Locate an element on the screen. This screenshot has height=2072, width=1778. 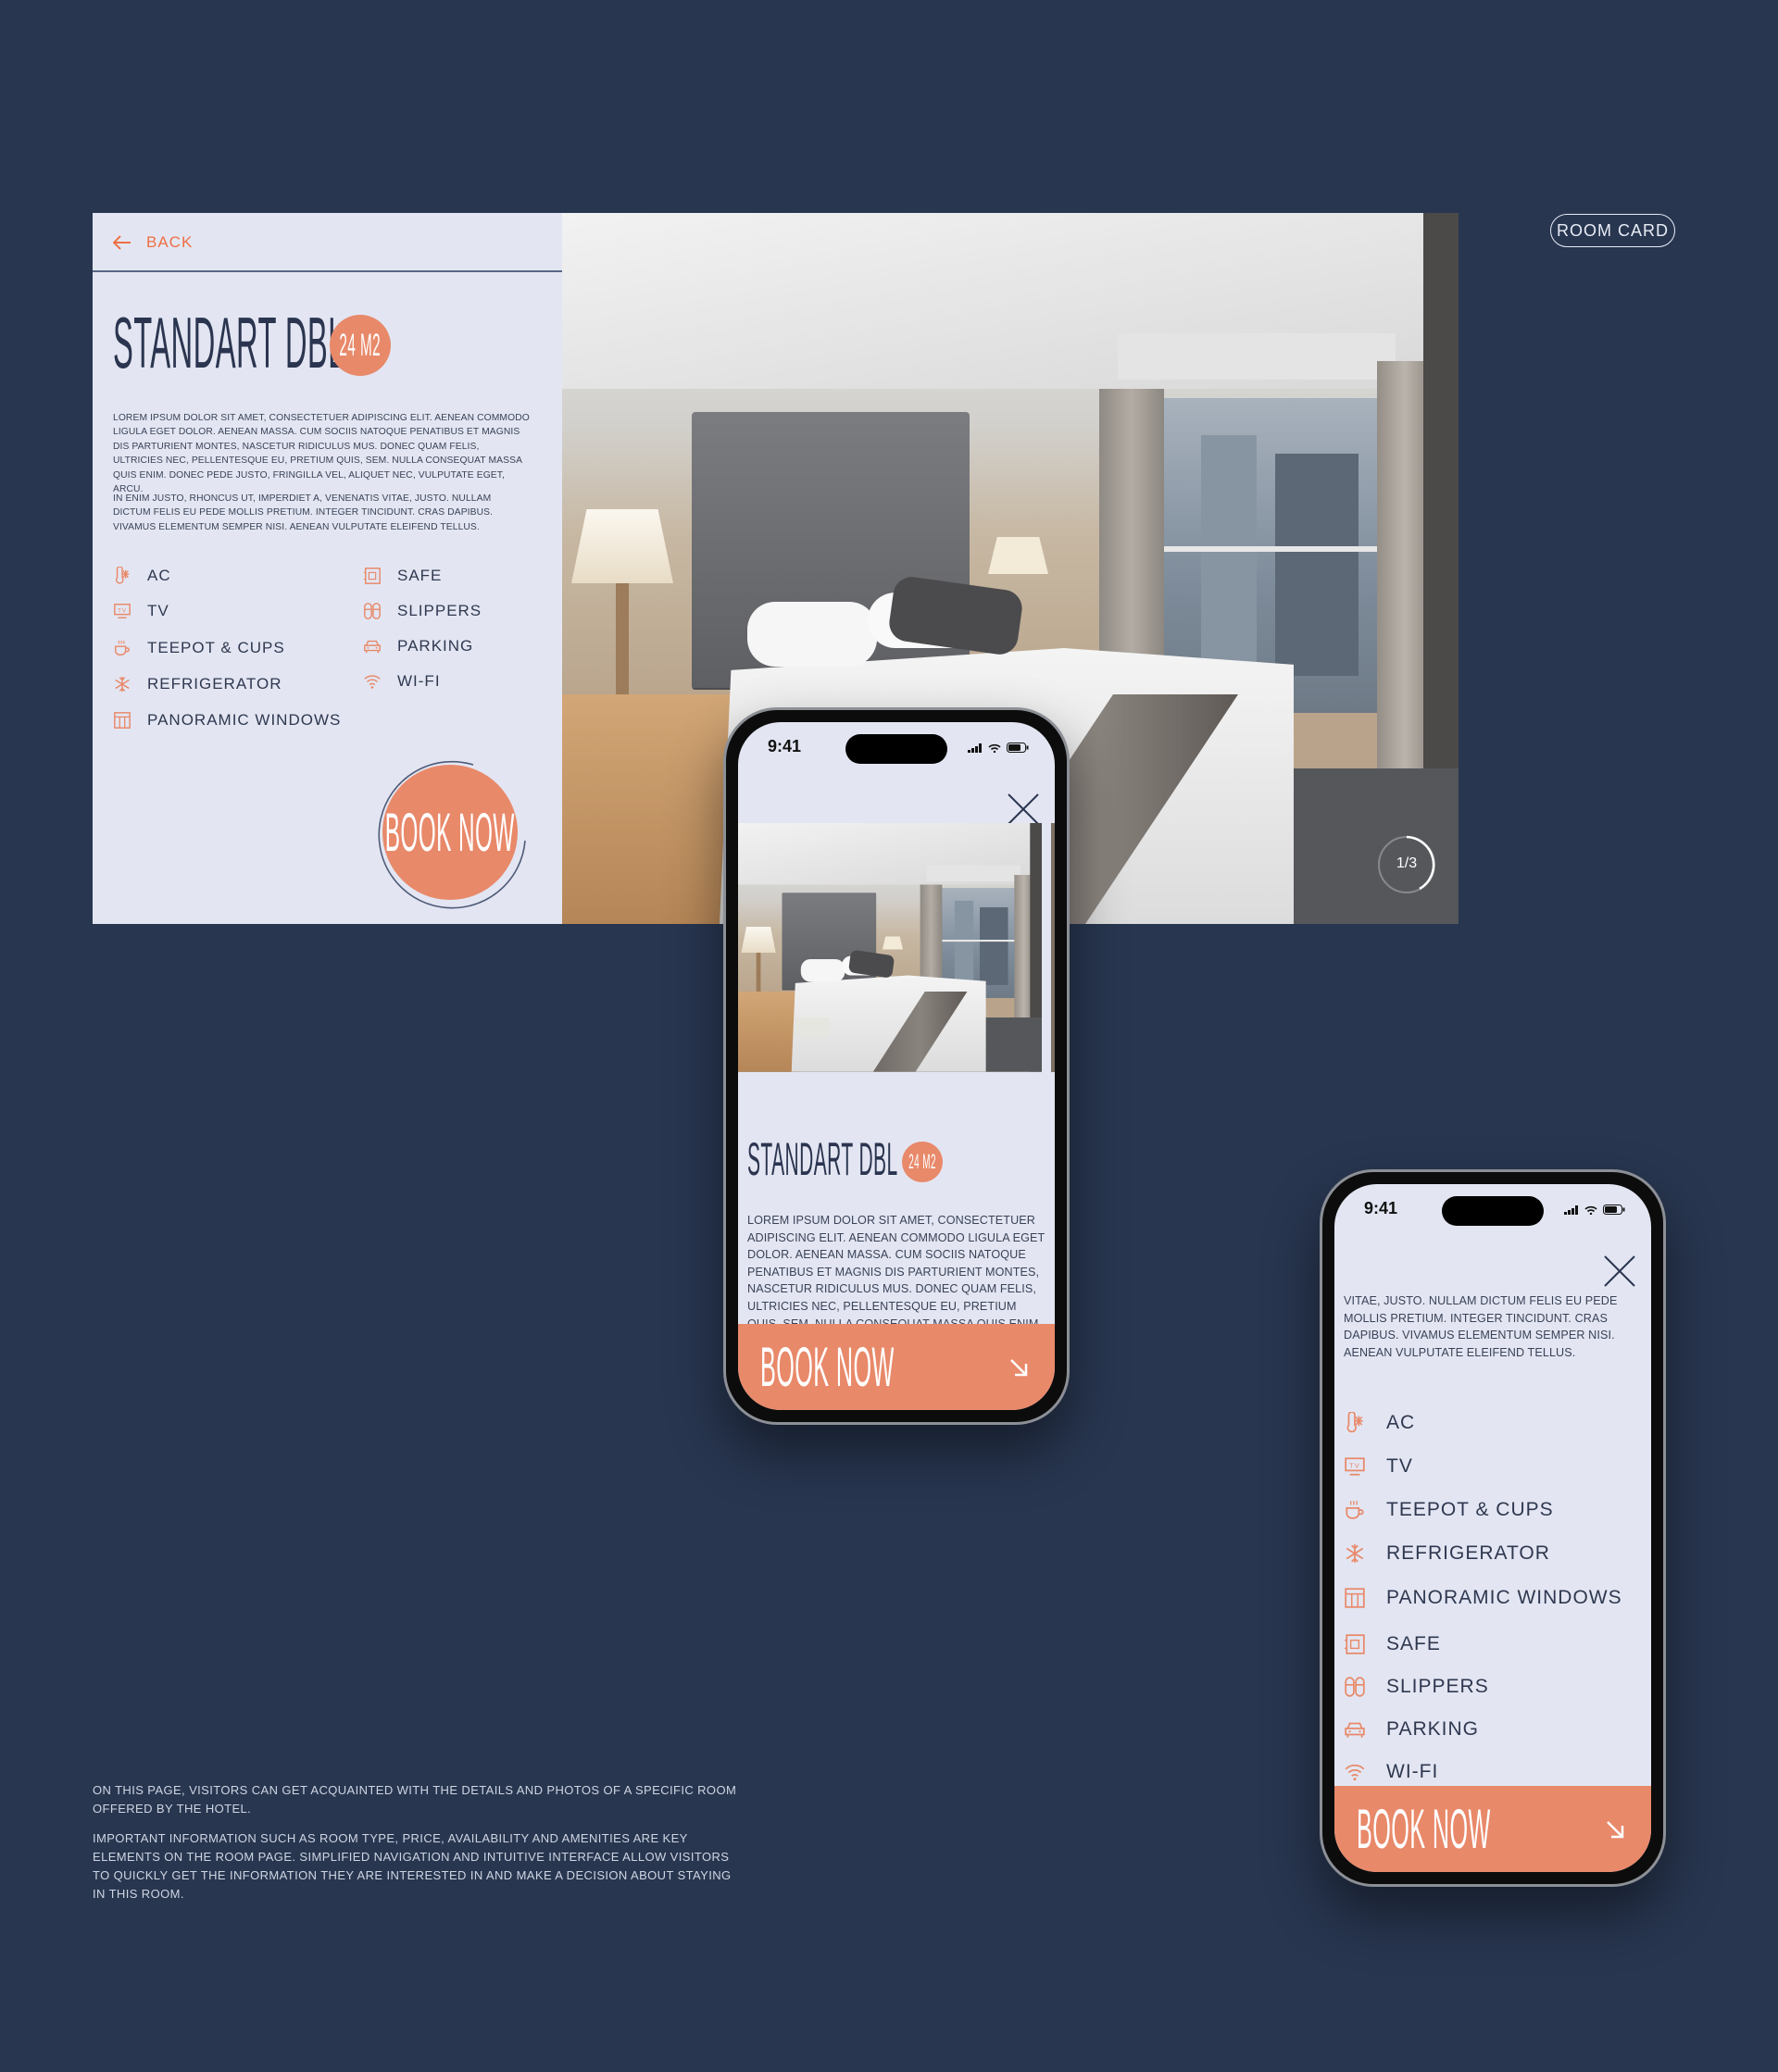
book-now-button: BOOK NOW is located at coordinates (450, 833).